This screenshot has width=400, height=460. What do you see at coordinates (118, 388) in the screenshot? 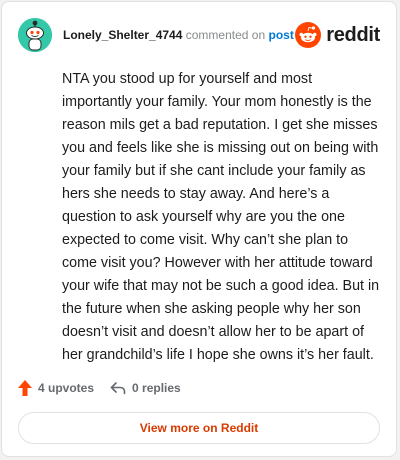
I see `reply-arrow-icon` at bounding box center [118, 388].